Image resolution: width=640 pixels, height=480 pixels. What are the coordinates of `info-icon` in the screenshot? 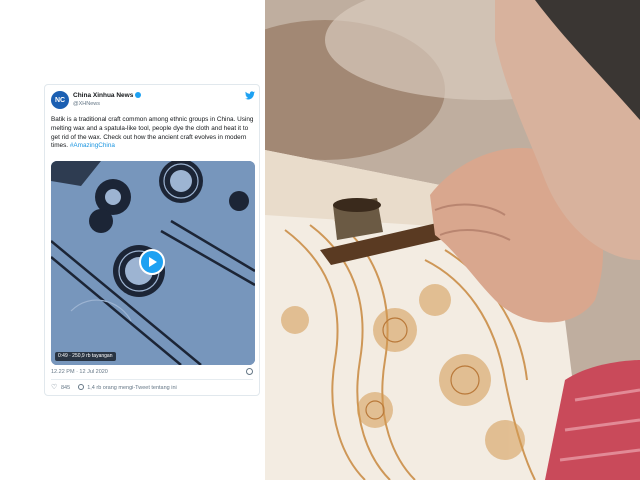 It's located at (249, 371).